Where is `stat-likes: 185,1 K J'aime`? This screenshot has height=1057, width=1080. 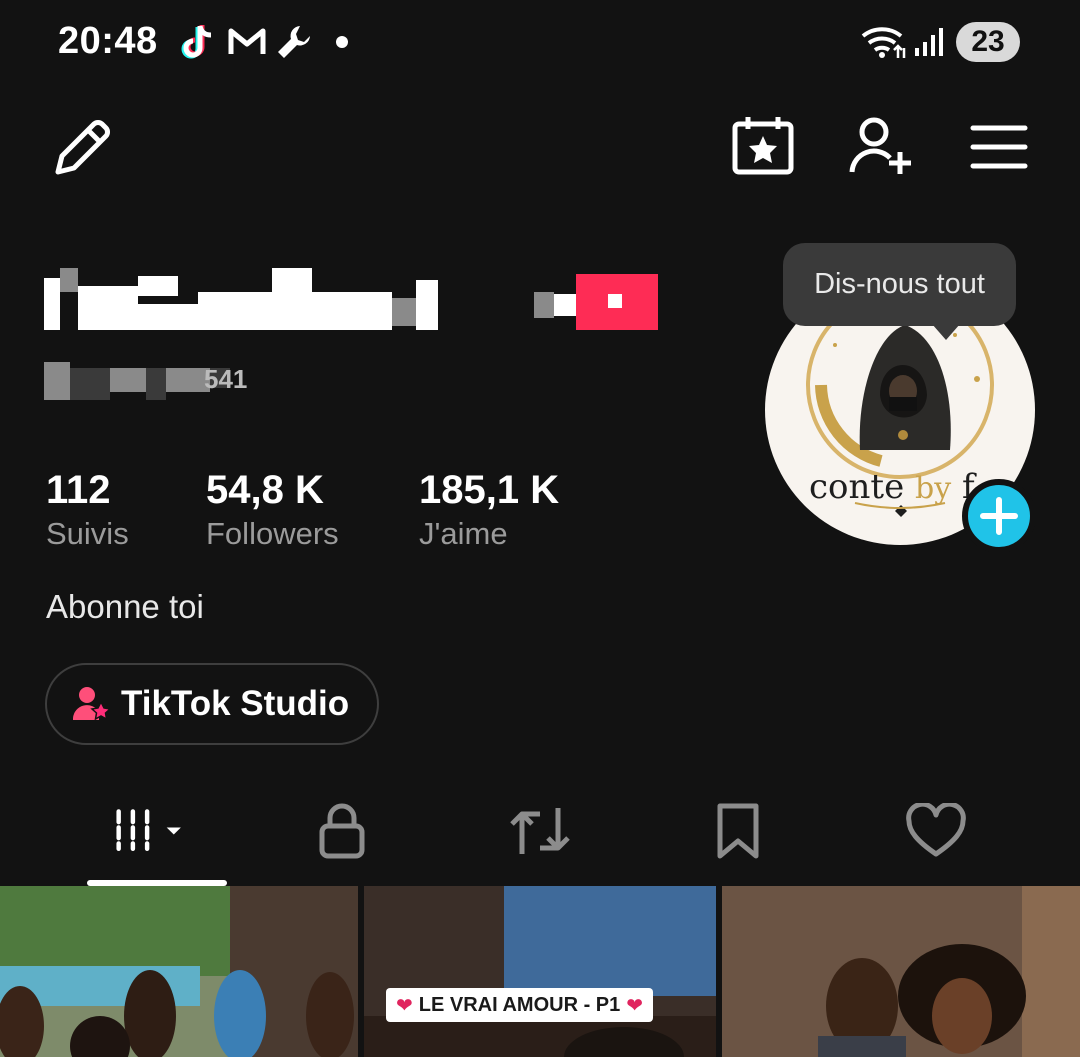
stat-likes: 185,1 K J'aime is located at coordinates (489, 510).